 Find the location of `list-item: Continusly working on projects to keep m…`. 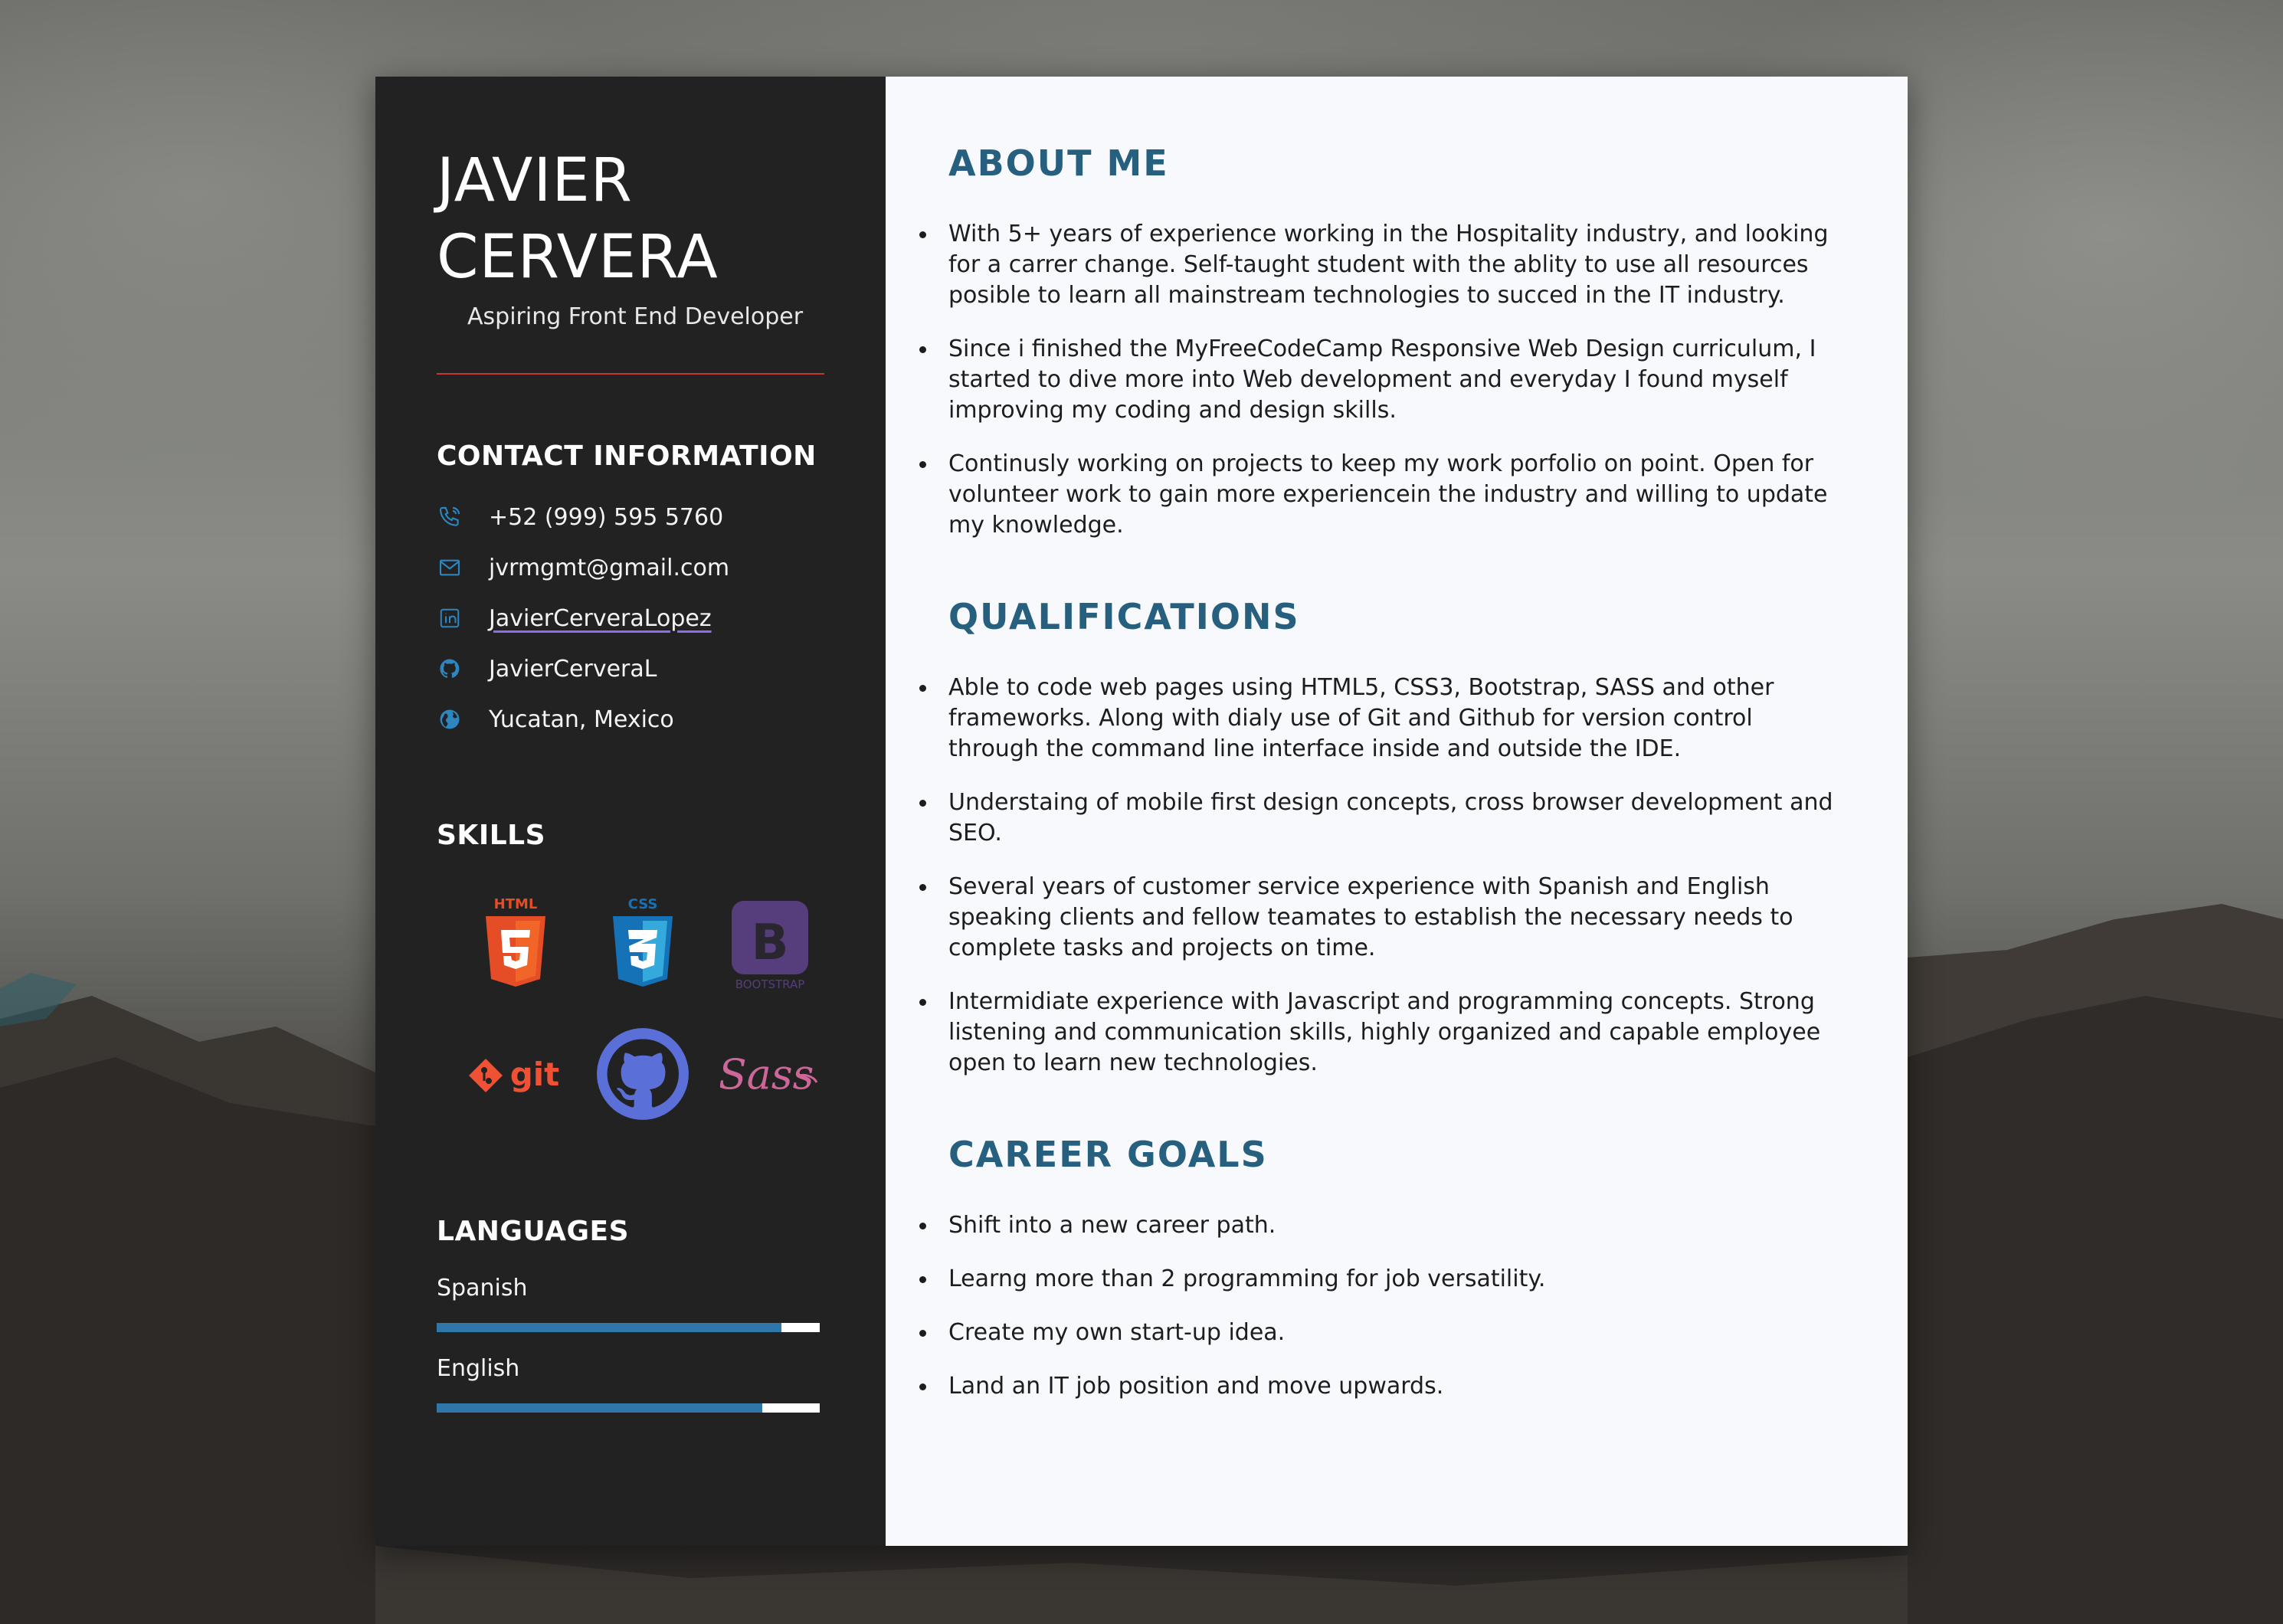

list-item: Continusly working on projects to keep m… is located at coordinates (1382, 495).